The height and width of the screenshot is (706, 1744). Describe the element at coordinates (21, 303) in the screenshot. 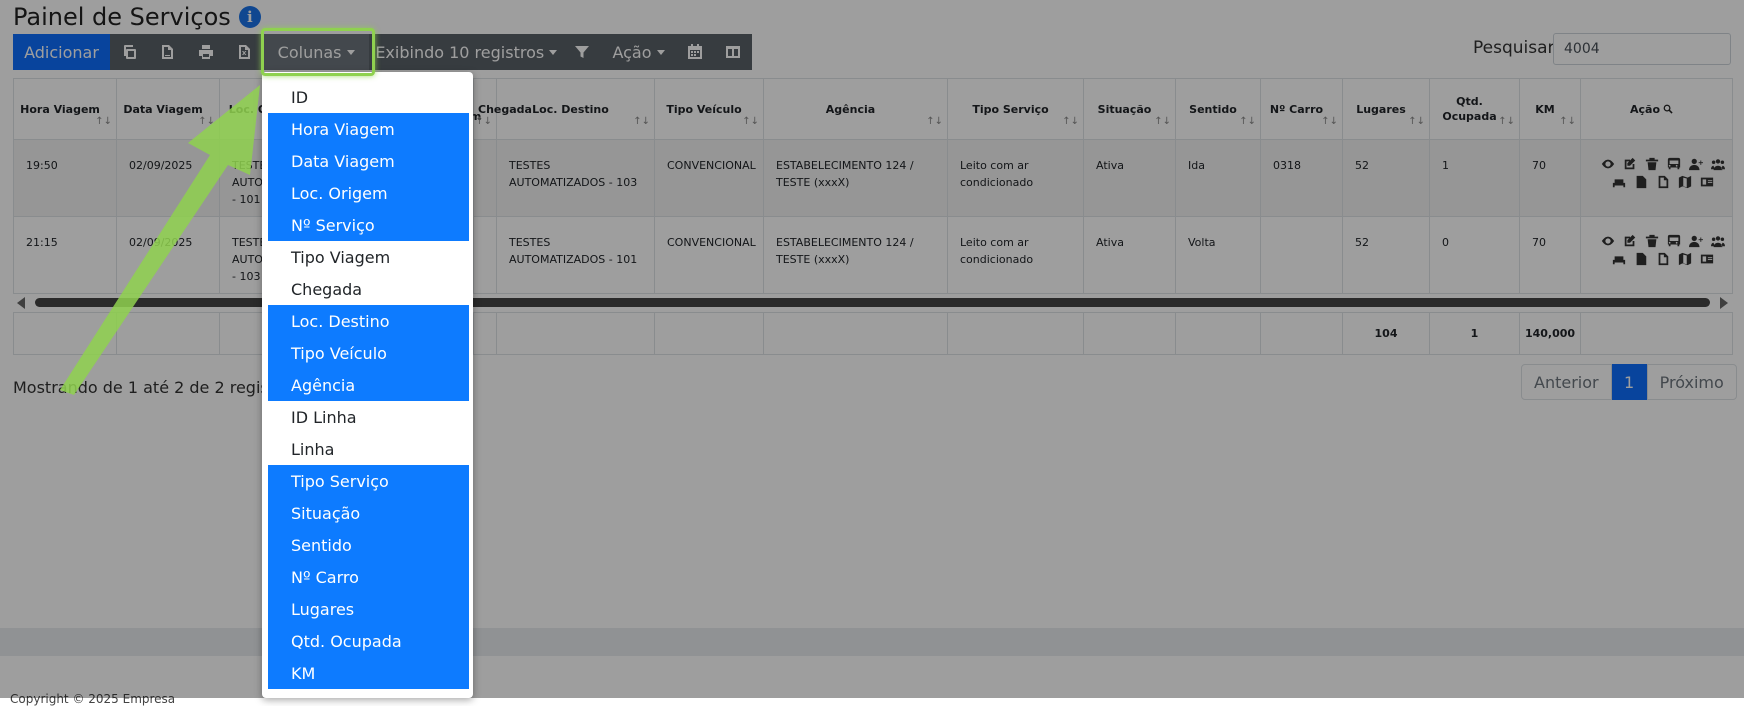

I see `scroll-left-icon` at that location.